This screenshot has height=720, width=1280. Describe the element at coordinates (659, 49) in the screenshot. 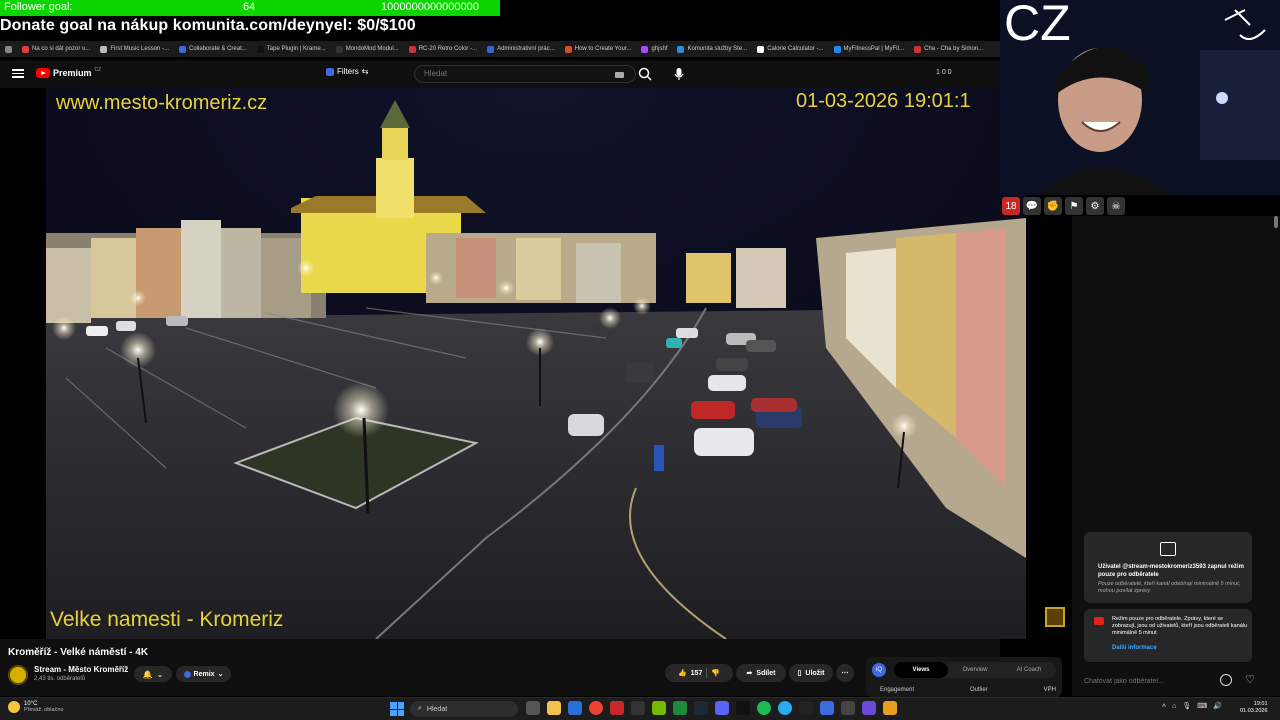

I see `bookmark-label: ghjshf` at that location.